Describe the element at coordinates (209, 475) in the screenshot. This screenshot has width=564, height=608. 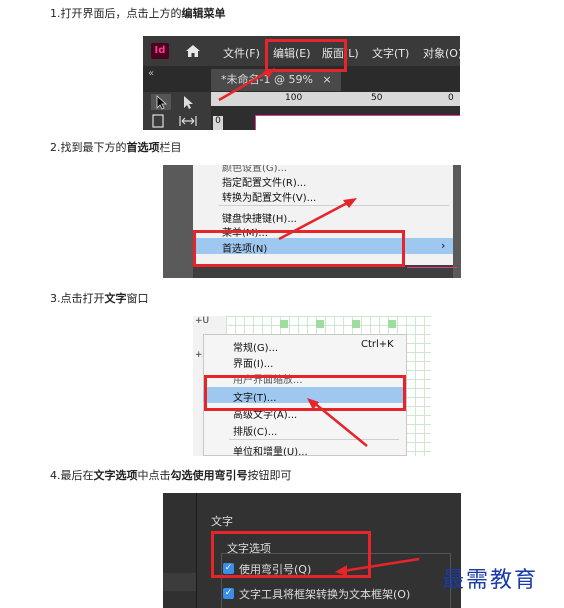
I see `step-4-bold2: 勾选使用弯引号` at that location.